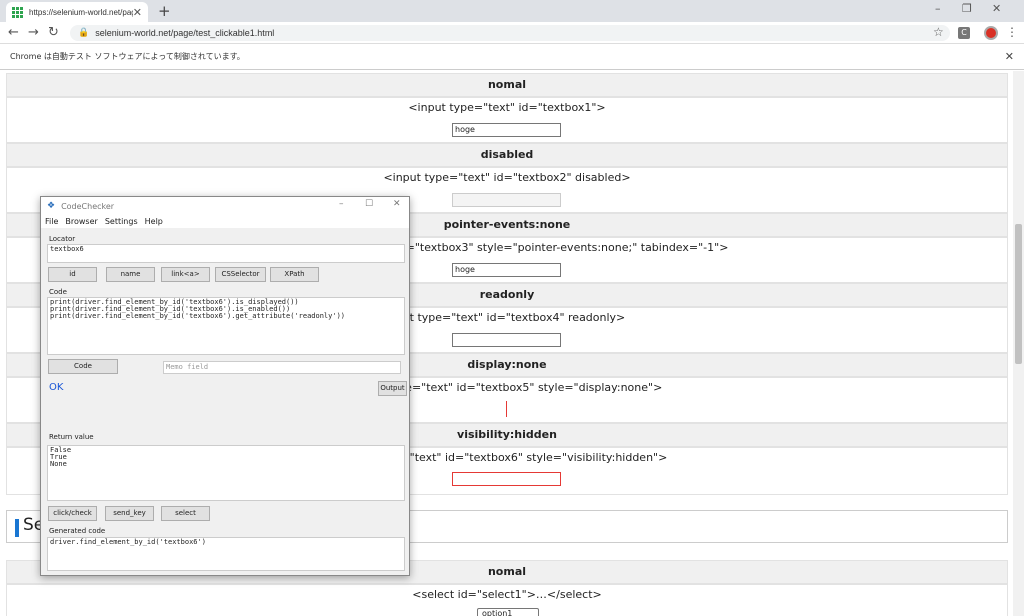 This screenshot has height=616, width=1024. Describe the element at coordinates (129, 513) in the screenshot. I see `send-key-button: send_key` at that location.